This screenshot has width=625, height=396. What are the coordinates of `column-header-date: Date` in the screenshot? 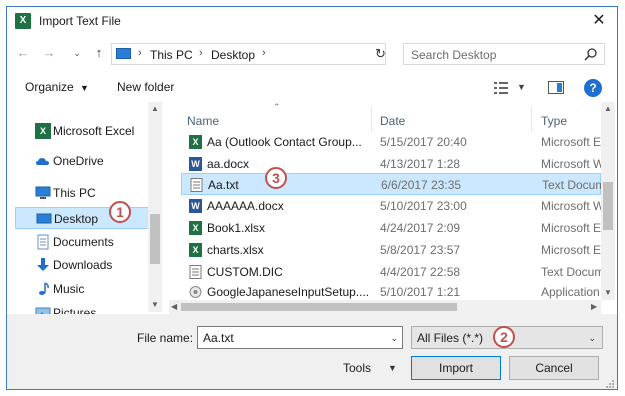 It's located at (392, 121).